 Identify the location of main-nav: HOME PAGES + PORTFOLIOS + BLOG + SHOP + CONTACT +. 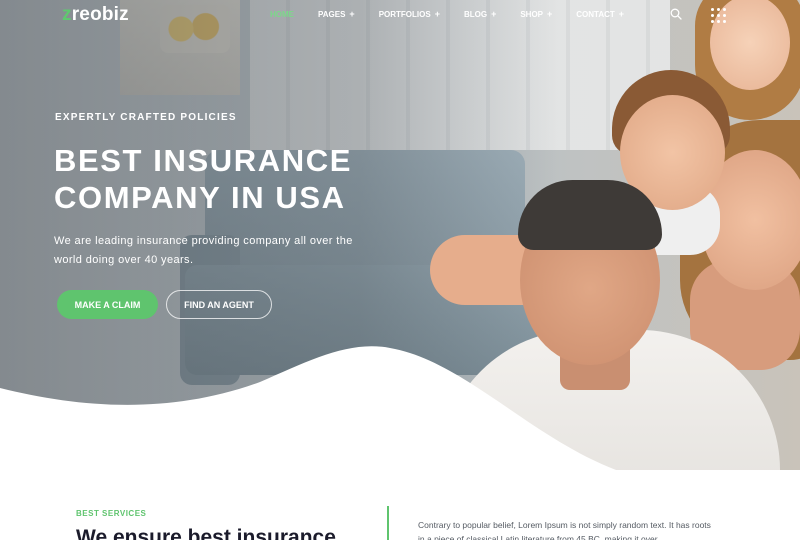
(459, 14).